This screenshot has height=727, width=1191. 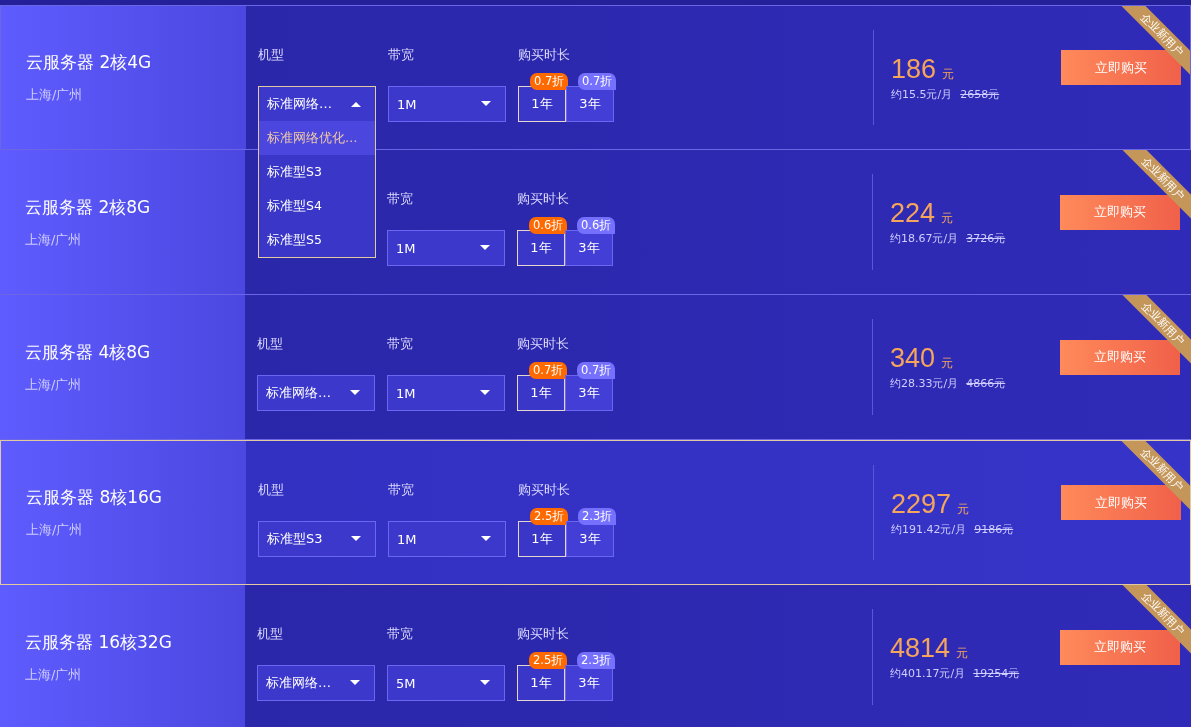 I want to click on monthly-price: 约28.33元/月, so click(x=924, y=383).